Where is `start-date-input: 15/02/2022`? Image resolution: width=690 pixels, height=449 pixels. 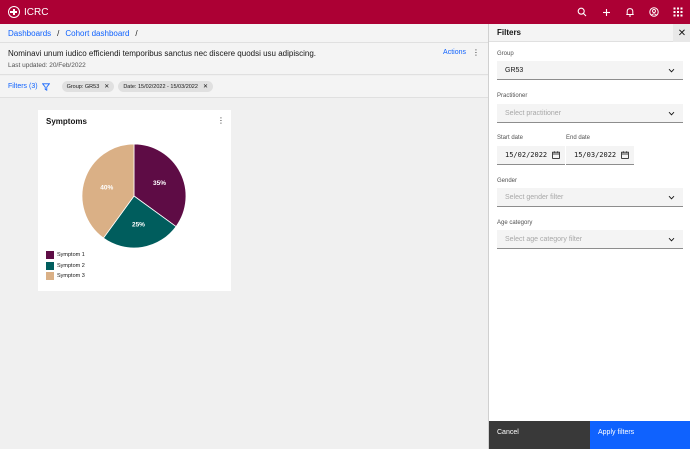 start-date-input: 15/02/2022 is located at coordinates (531, 155).